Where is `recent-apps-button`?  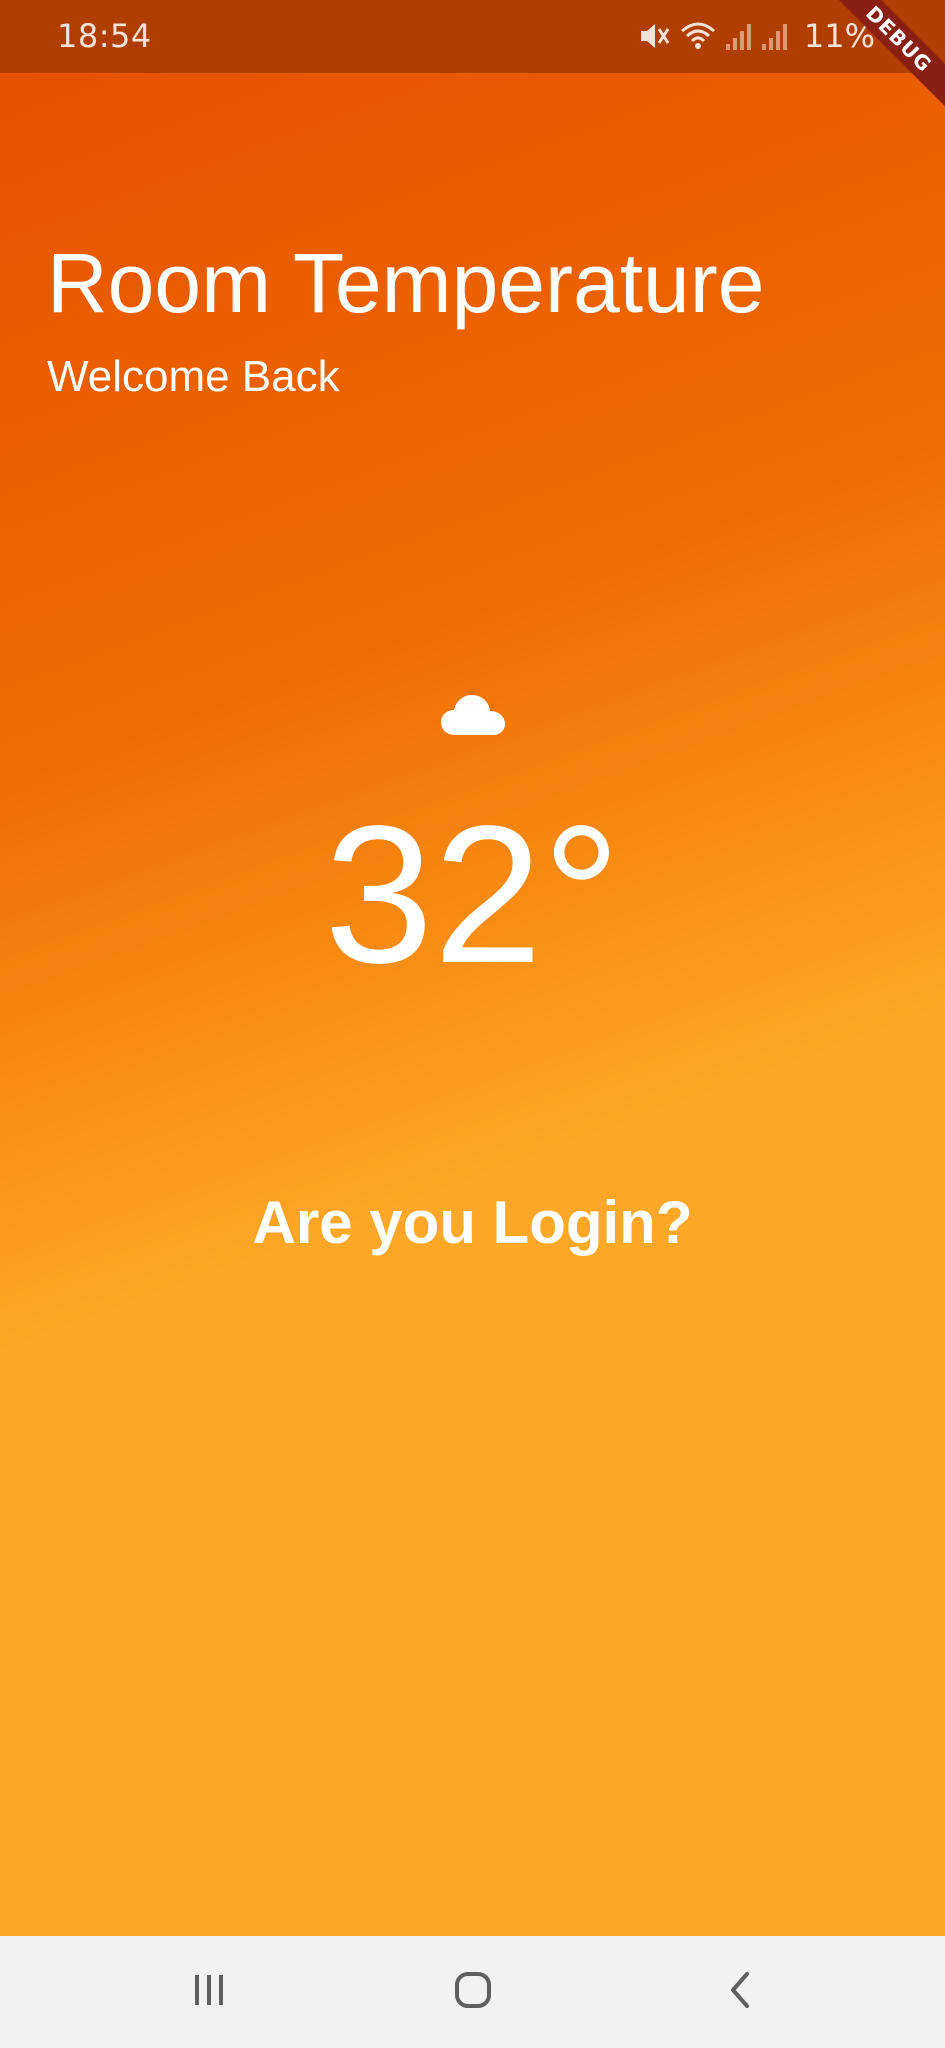
recent-apps-button is located at coordinates (209, 1992).